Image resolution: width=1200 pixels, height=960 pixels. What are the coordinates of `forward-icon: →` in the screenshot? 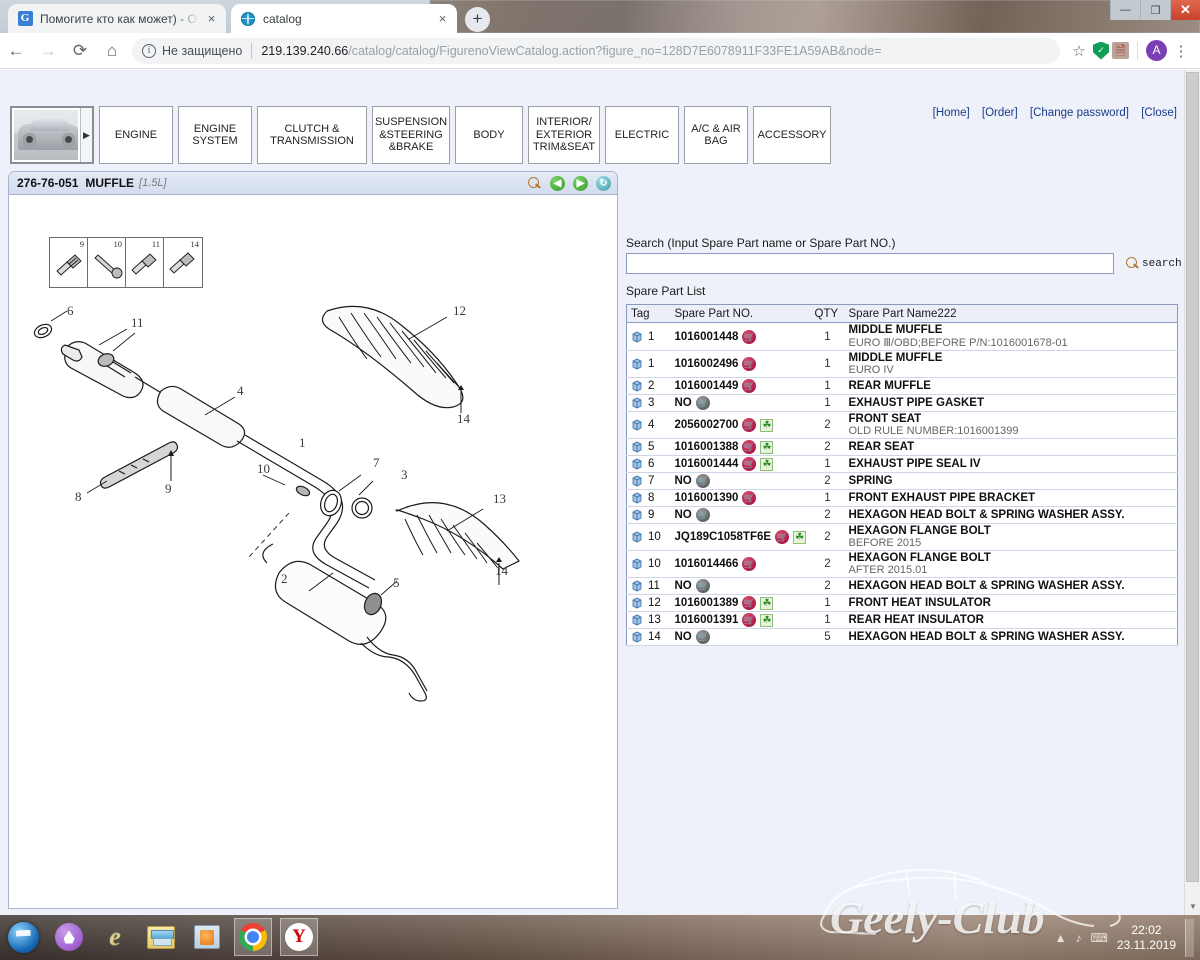 It's located at (48, 51).